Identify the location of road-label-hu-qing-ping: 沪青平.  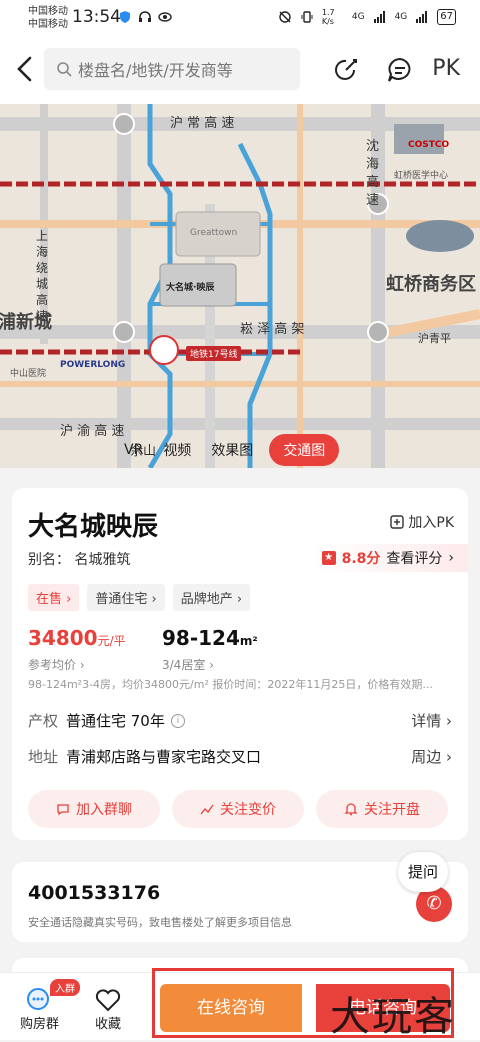
(434, 338).